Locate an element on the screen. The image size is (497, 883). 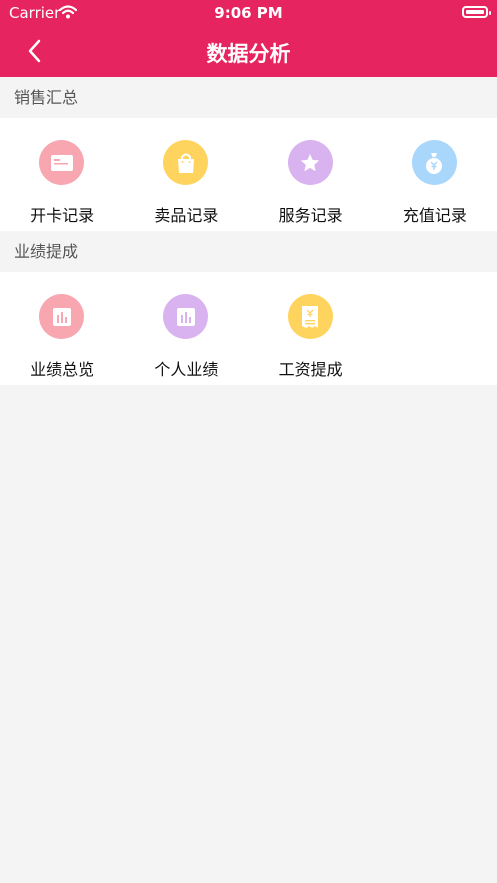
battery-icon is located at coordinates (476, 12).